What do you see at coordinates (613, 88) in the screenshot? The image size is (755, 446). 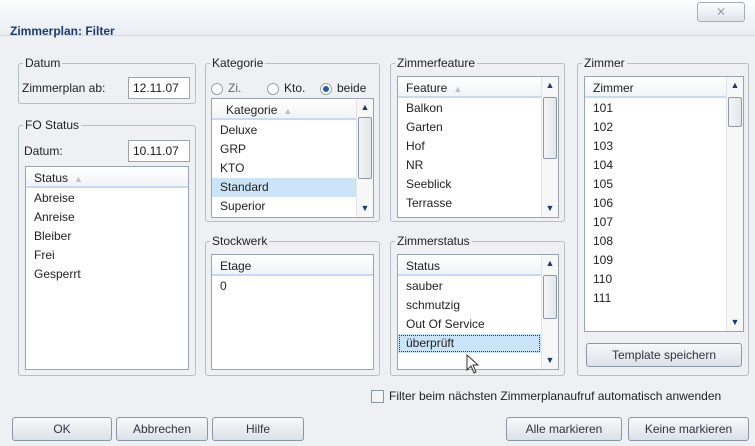 I see `zimmer-header-label: Zimmer` at bounding box center [613, 88].